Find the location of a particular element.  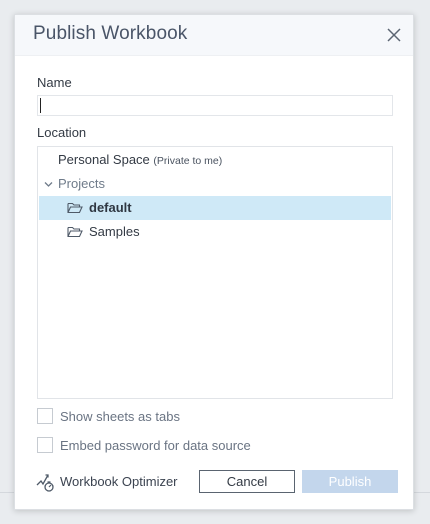

dialog-title: Publish Workbook is located at coordinates (110, 33).